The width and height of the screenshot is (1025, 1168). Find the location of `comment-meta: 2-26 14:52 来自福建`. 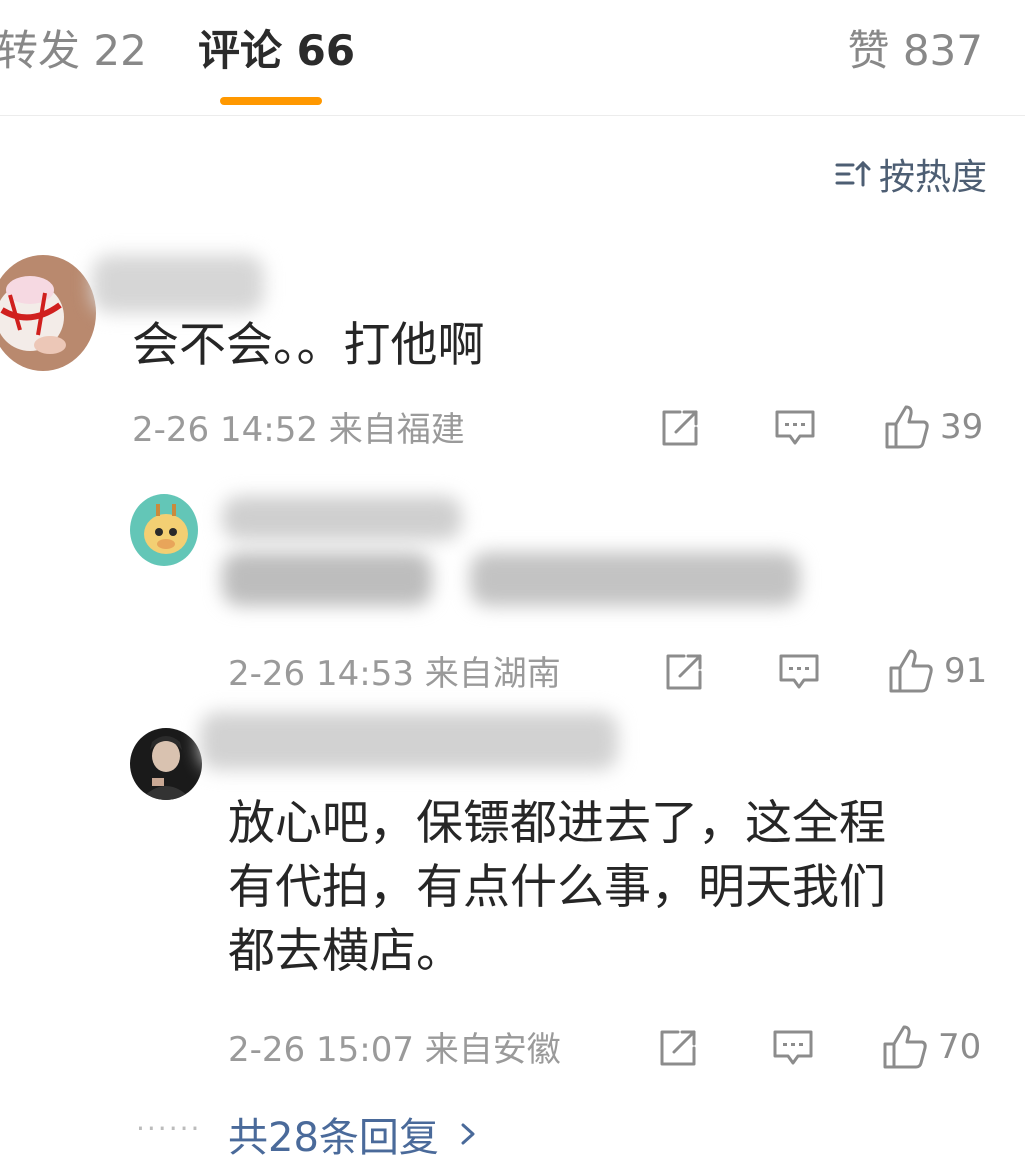

comment-meta: 2-26 14:52 来自福建 is located at coordinates (298, 430).